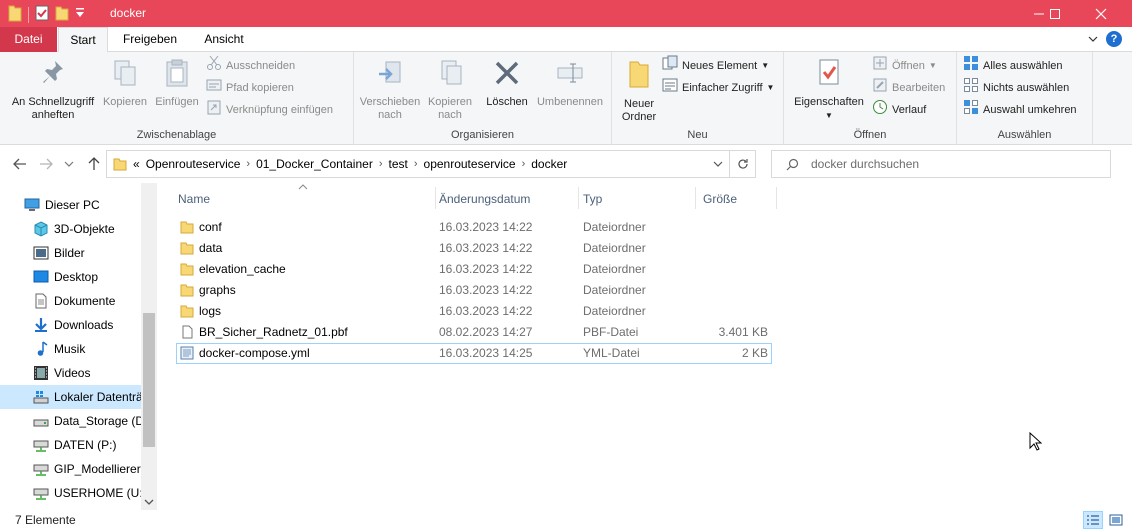 Image resolution: width=1132 pixels, height=530 pixels. What do you see at coordinates (904, 66) in the screenshot?
I see `open-button: Öffnen ▼` at bounding box center [904, 66].